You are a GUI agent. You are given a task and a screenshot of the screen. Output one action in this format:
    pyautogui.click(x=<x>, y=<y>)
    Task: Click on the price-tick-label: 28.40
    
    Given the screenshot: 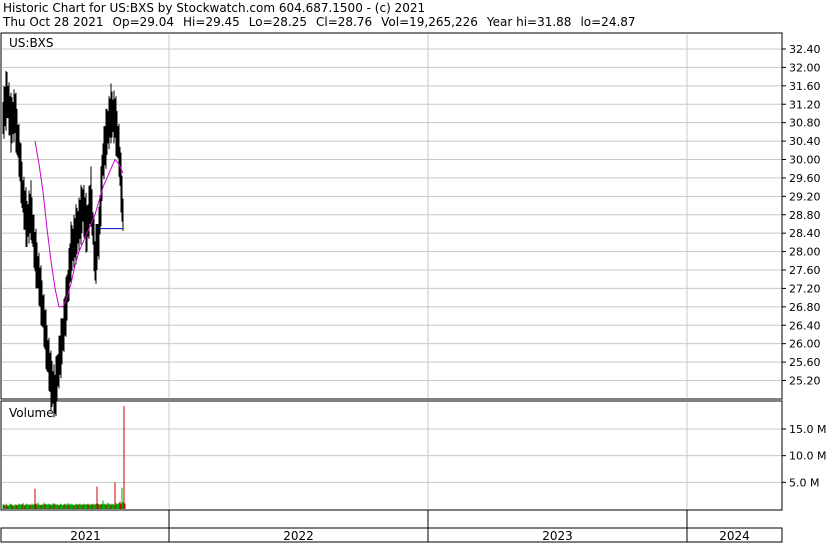 What is the action you would take?
    pyautogui.click(x=805, y=233)
    